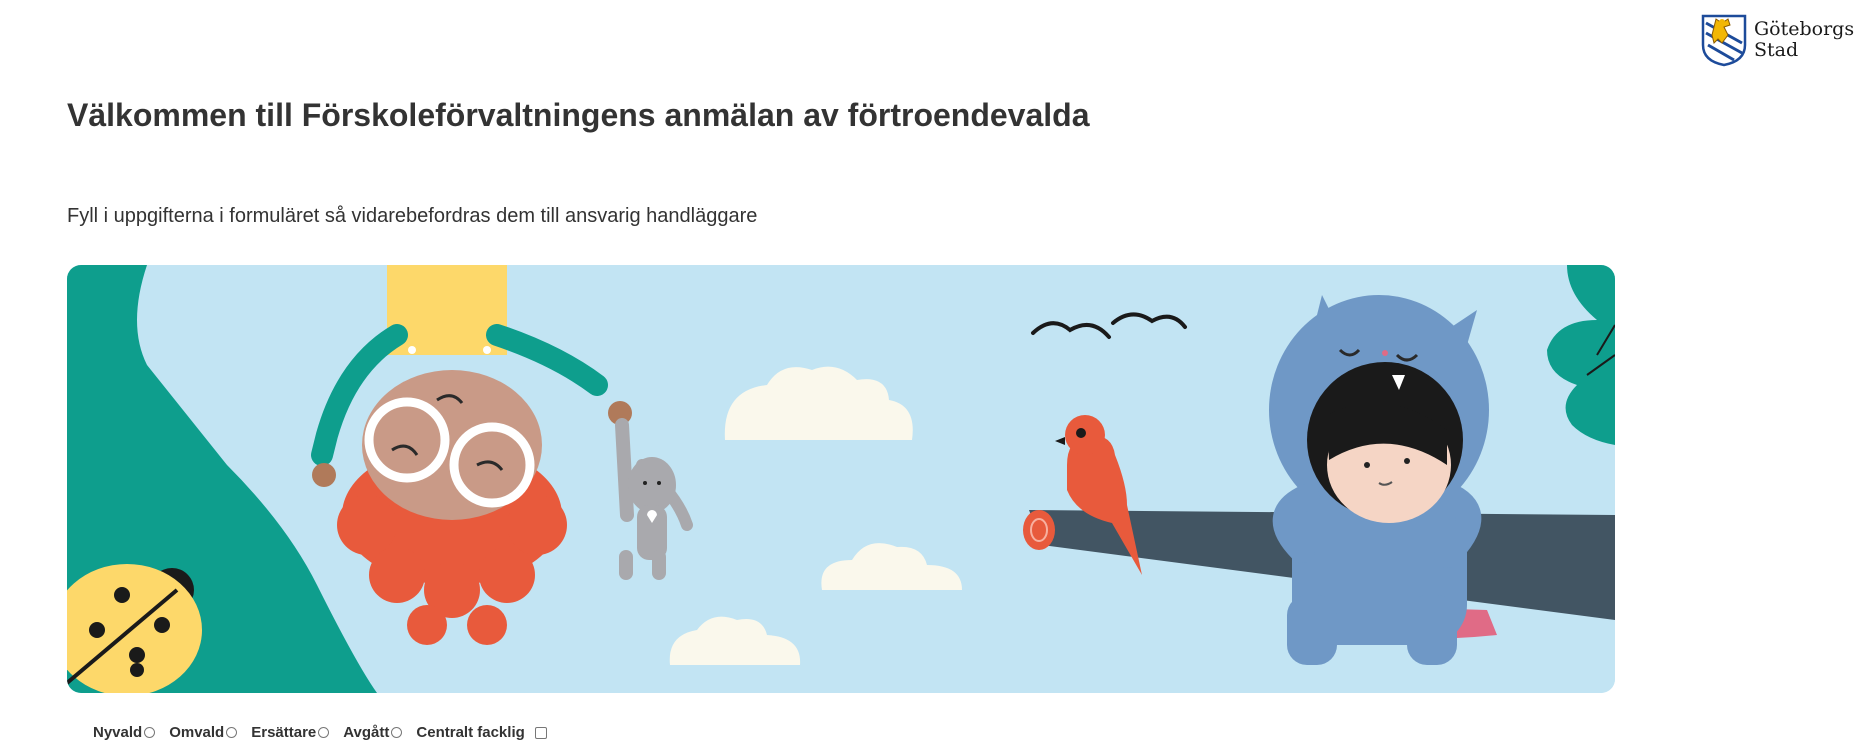  Describe the element at coordinates (470, 732) in the screenshot. I see `option-label: Centralt facklig` at that location.